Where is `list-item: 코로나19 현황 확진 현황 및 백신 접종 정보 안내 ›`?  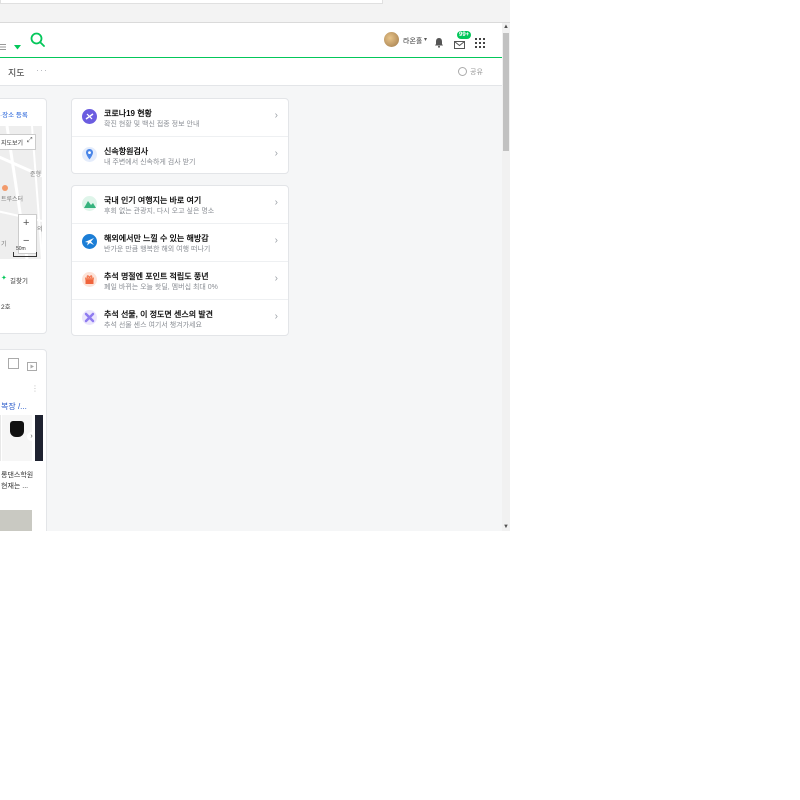
list-item: 코로나19 현황 확진 현황 및 백신 접종 정보 안내 › is located at coordinates (180, 118).